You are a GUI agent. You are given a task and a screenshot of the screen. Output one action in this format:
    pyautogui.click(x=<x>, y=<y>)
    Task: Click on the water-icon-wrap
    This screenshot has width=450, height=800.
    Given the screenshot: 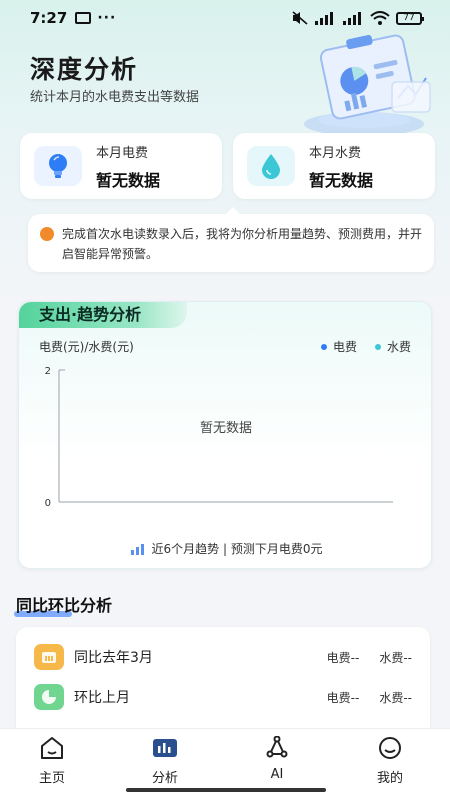 What is the action you would take?
    pyautogui.click(x=271, y=166)
    